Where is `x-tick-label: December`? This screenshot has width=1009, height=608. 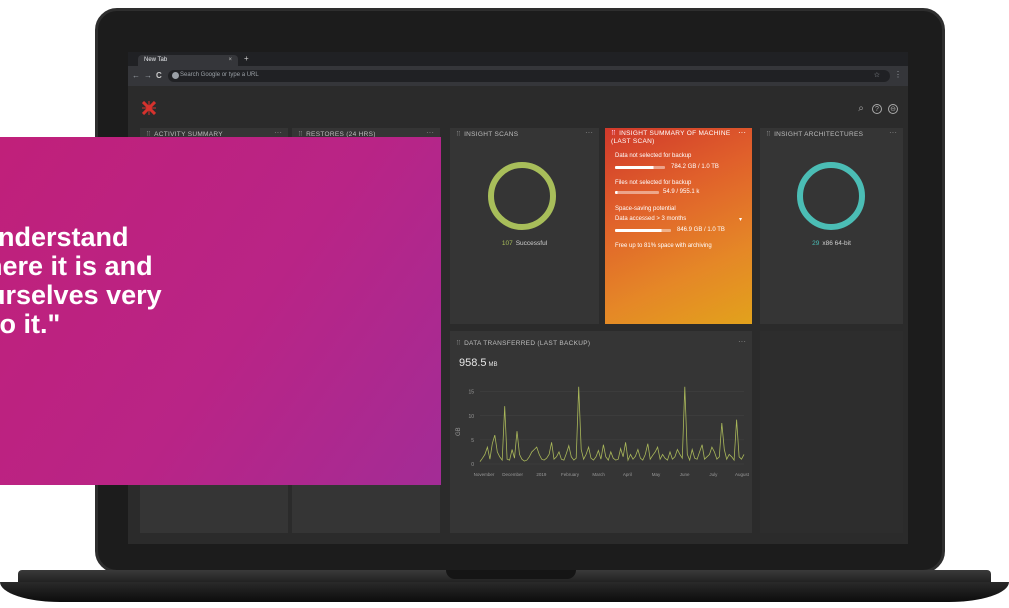 x-tick-label: December is located at coordinates (512, 474).